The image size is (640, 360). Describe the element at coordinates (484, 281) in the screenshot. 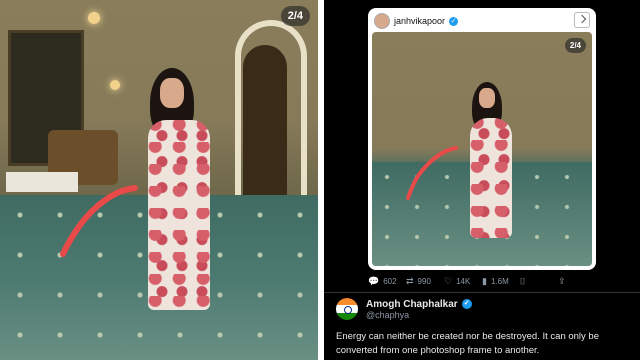

I see `views-icon: ▮` at that location.